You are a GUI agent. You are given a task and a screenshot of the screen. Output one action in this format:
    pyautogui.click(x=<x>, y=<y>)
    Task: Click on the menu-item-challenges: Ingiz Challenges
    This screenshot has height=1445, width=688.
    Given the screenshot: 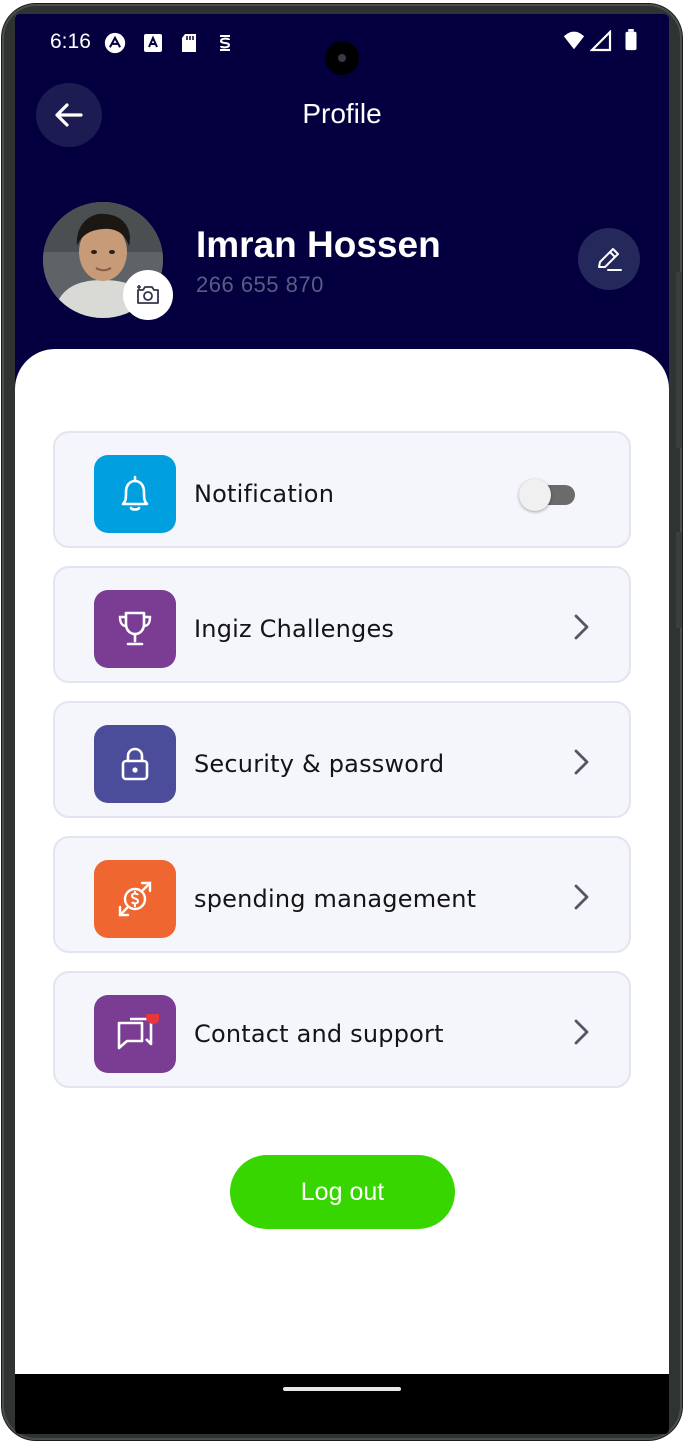 What is the action you would take?
    pyautogui.click(x=342, y=624)
    